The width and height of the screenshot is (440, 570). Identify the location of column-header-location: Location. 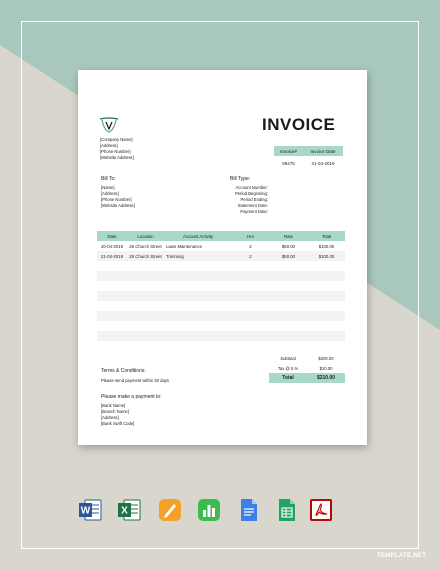
(145, 236).